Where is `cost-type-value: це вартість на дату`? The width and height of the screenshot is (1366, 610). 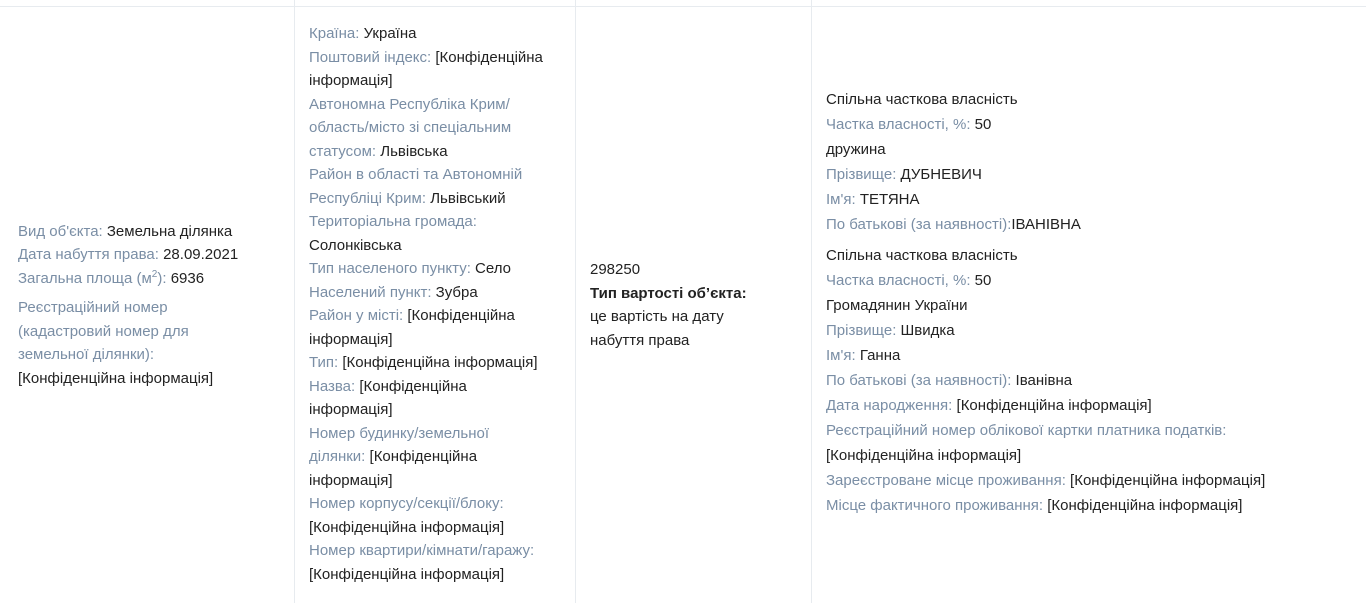
cost-type-value: це вартість на дату is located at coordinates (657, 316).